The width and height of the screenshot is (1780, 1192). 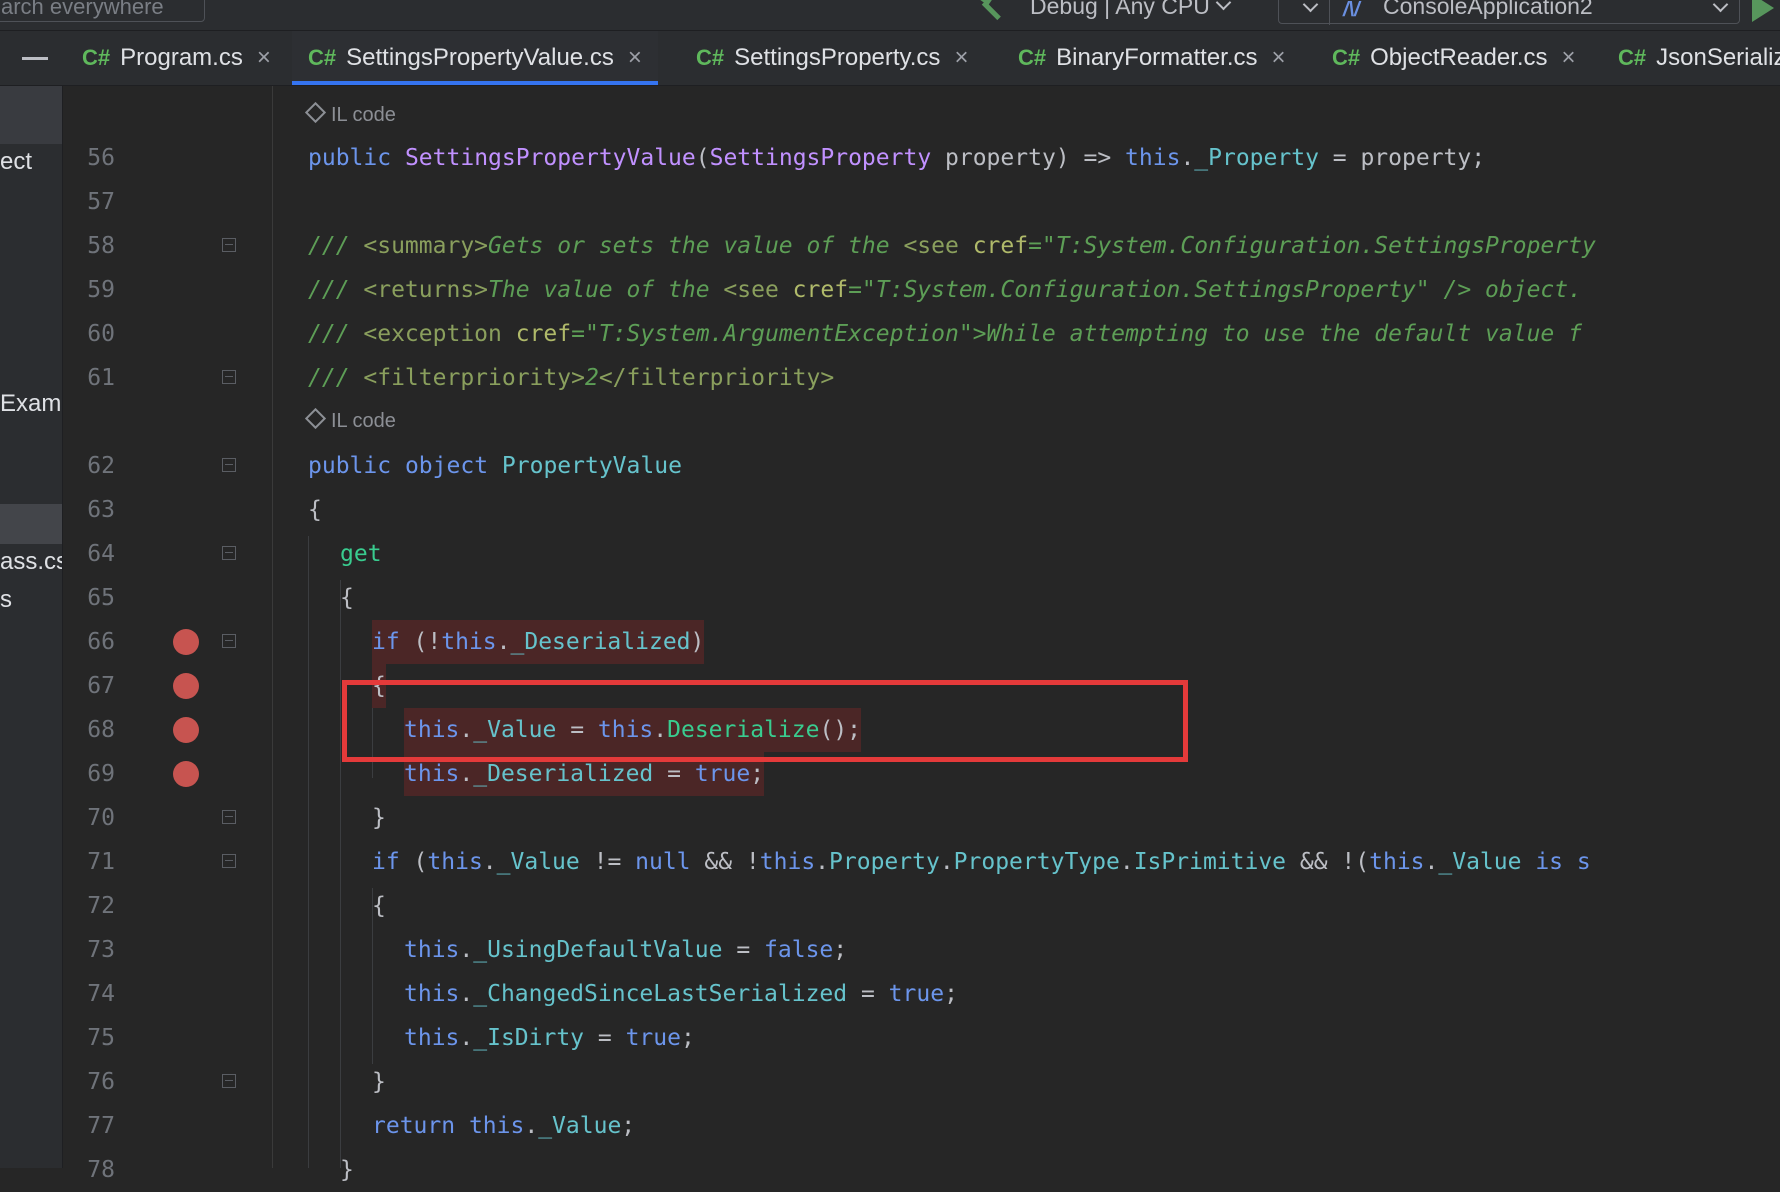 I want to click on line-number: 56, so click(x=101, y=158).